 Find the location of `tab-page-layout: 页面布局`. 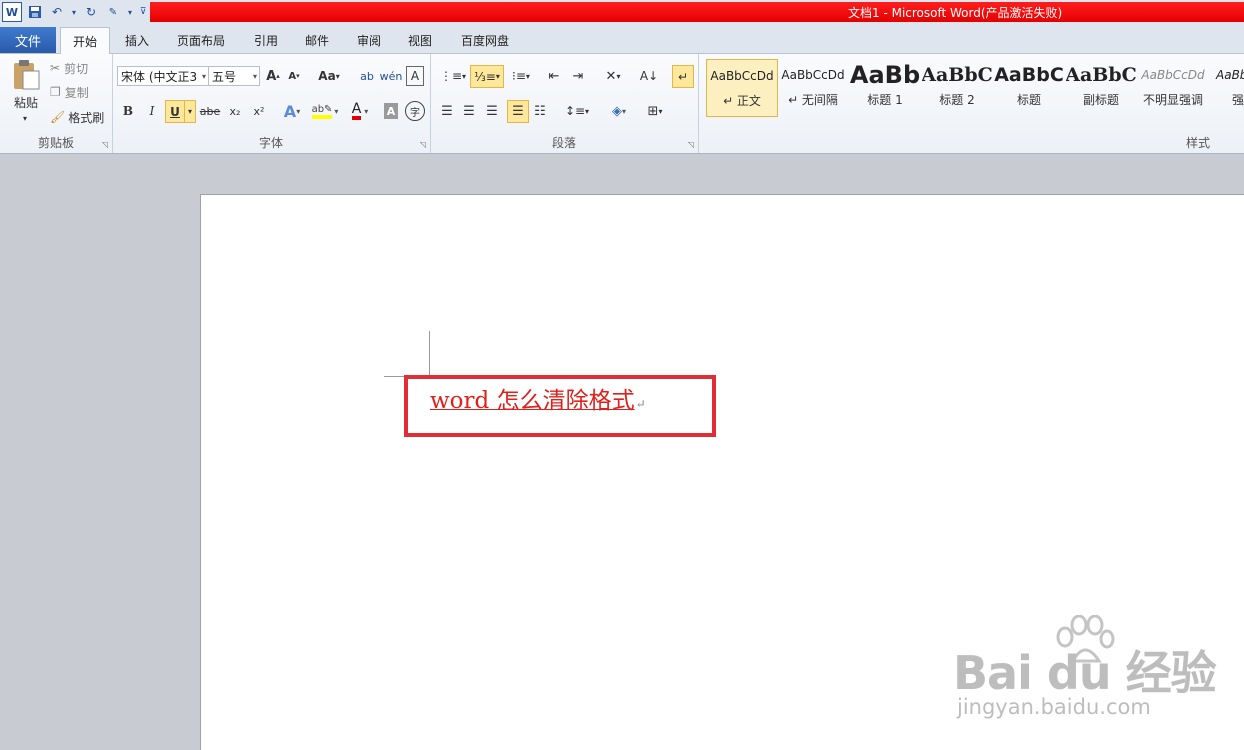

tab-page-layout: 页面布局 is located at coordinates (201, 40).